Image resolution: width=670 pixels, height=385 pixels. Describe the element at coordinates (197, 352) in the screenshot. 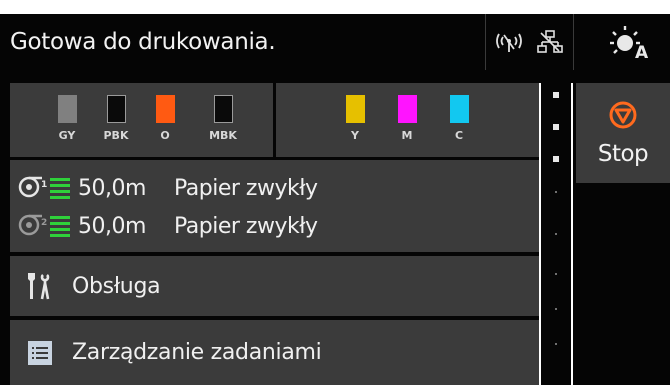

I see `job-management-label: Zarządzanie zadaniami` at that location.